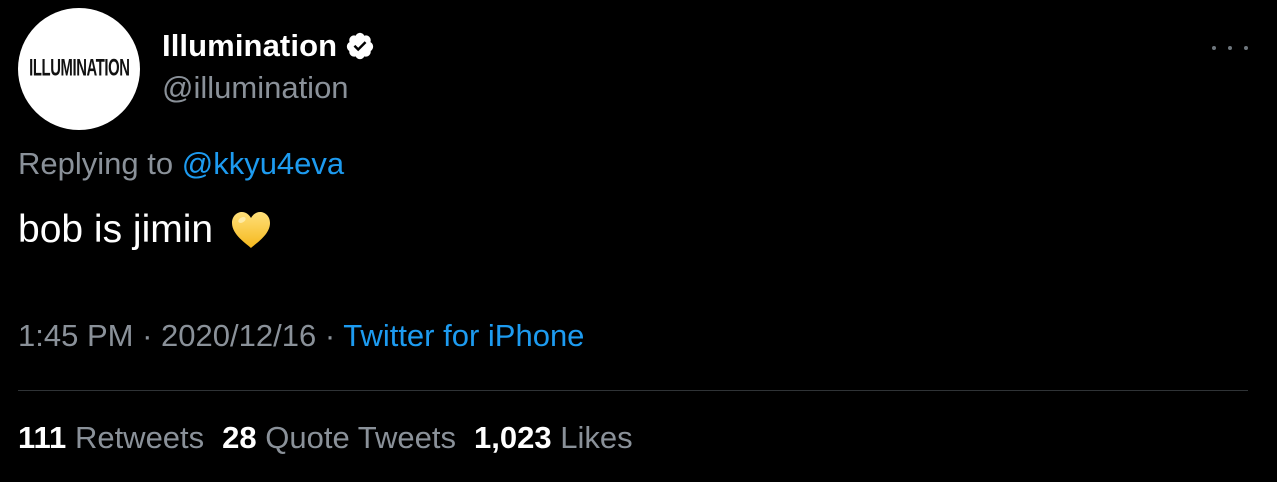 The height and width of the screenshot is (482, 1277). What do you see at coordinates (116, 229) in the screenshot?
I see `tweet-body: bob is jimin` at bounding box center [116, 229].